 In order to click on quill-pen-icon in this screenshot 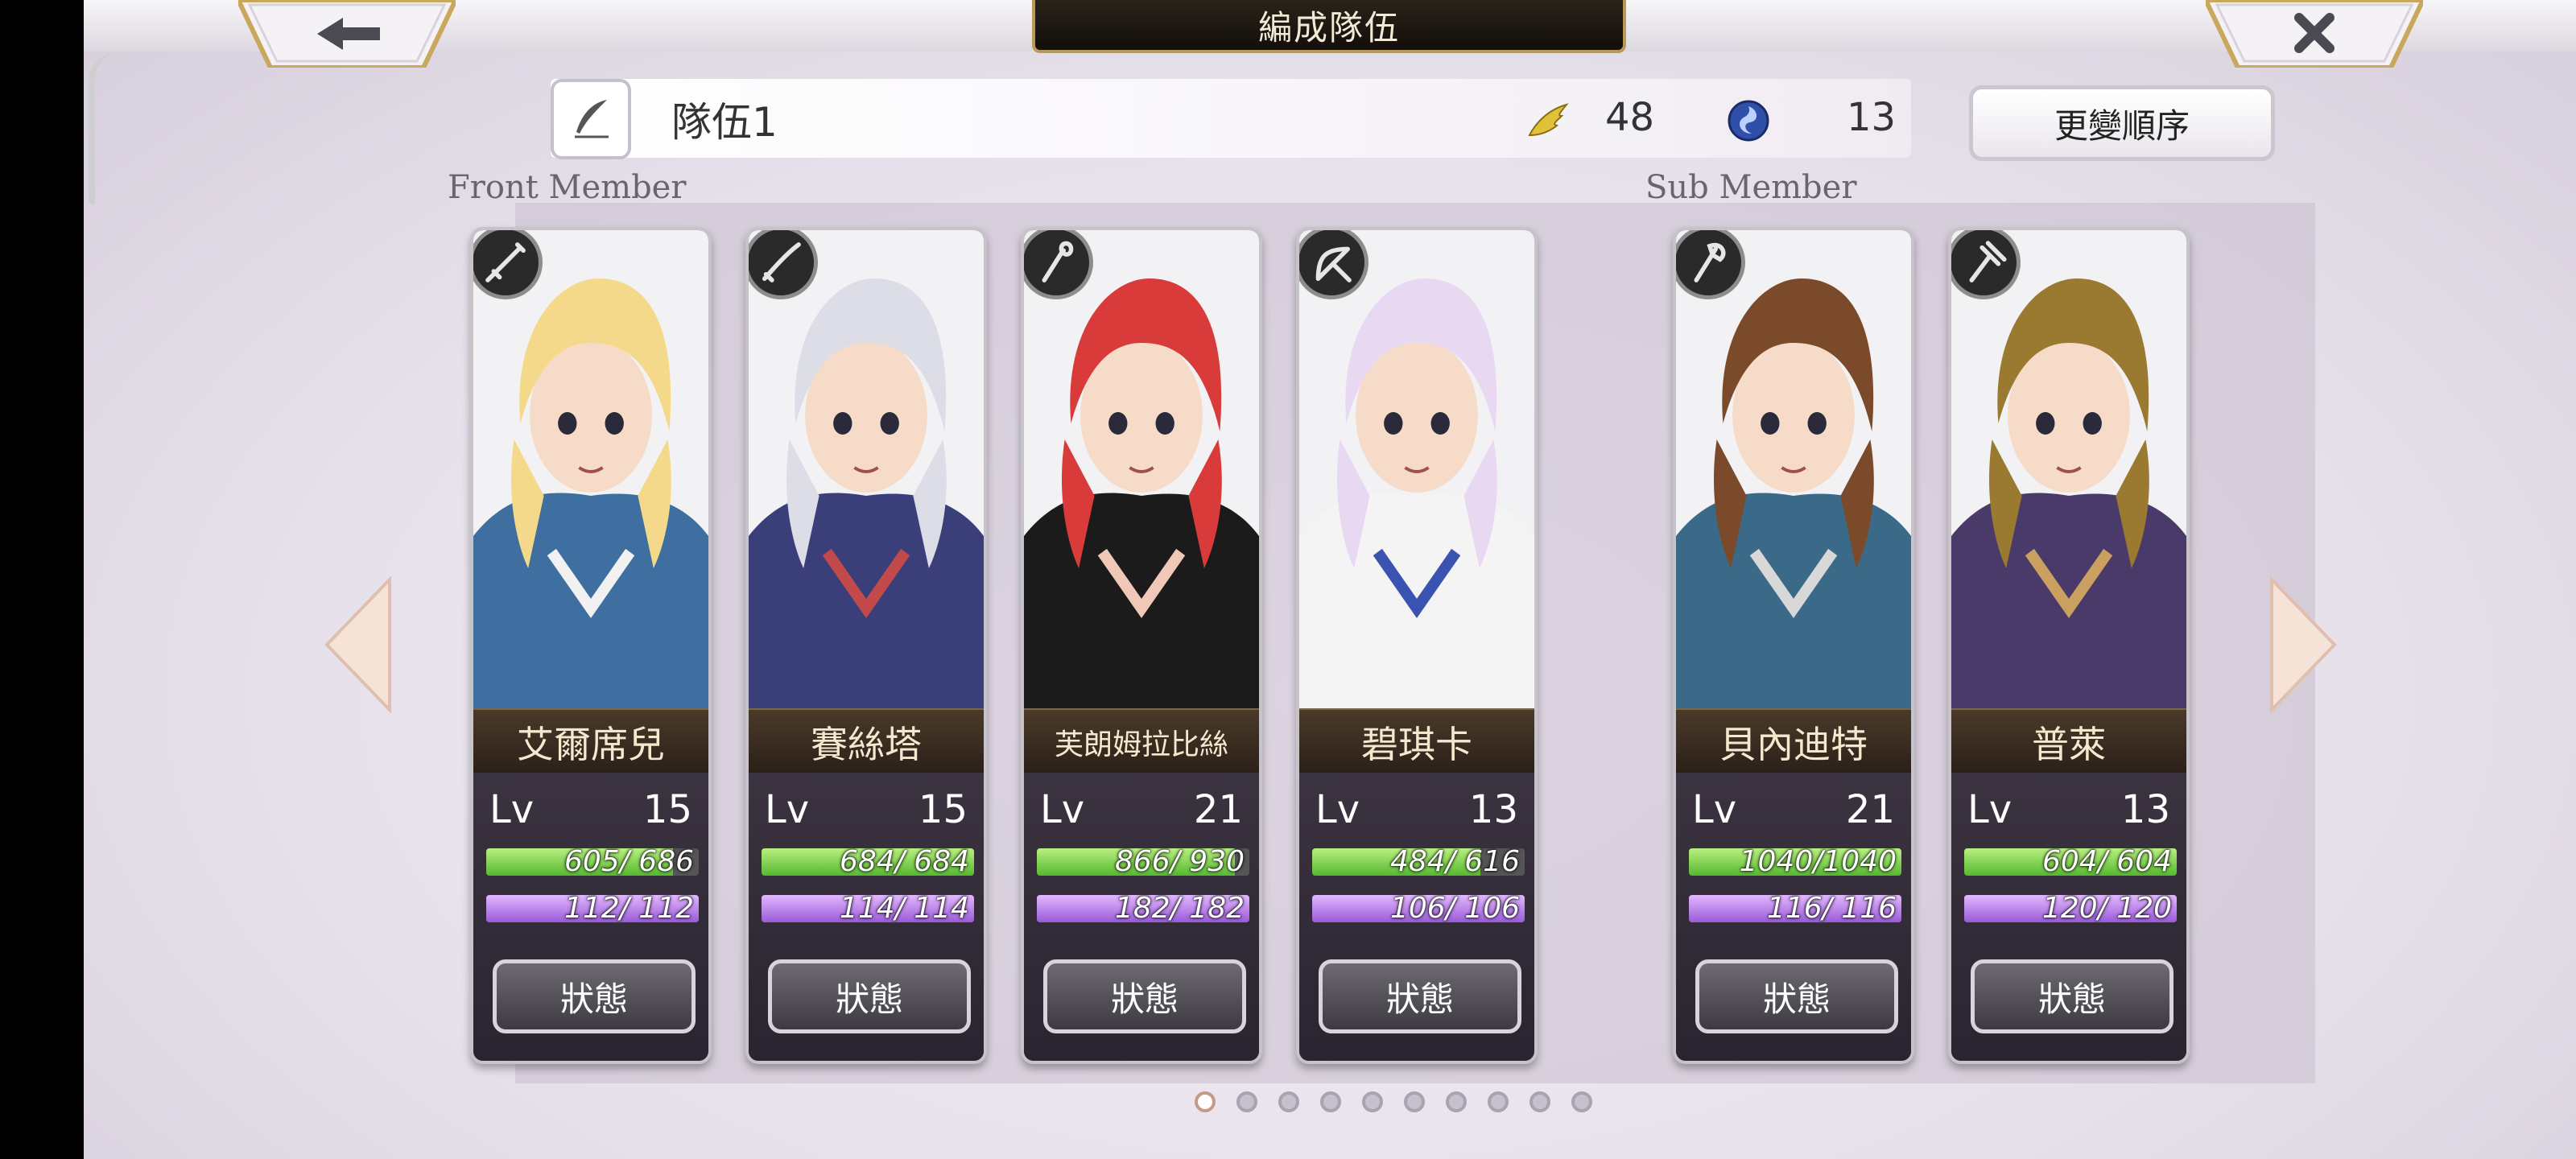, I will do `click(592, 119)`.